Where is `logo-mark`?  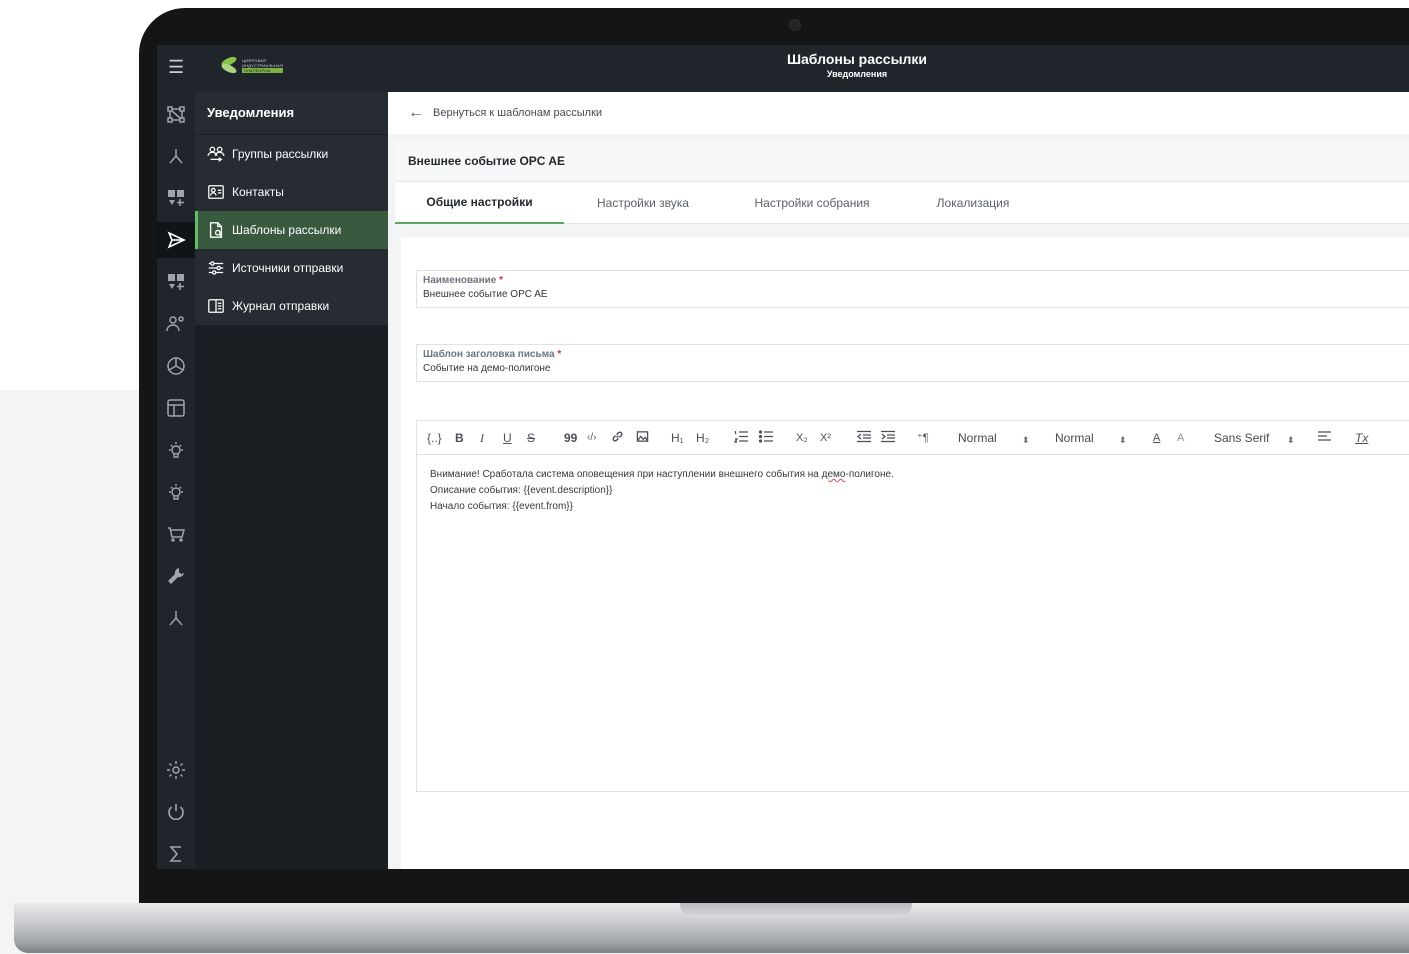 logo-mark is located at coordinates (229, 65).